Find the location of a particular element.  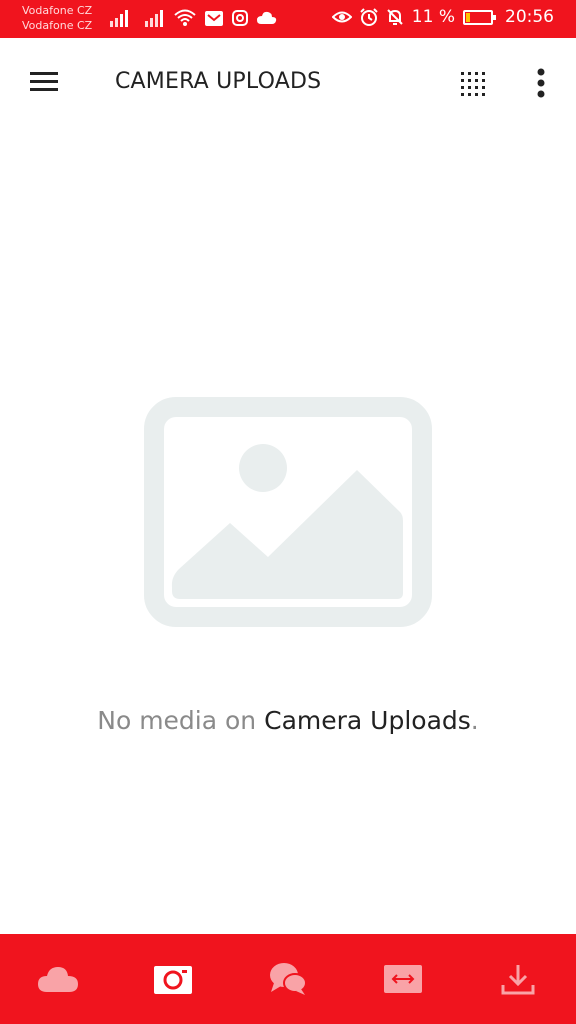

carrier-2: Vodafone CZ is located at coordinates (57, 25).